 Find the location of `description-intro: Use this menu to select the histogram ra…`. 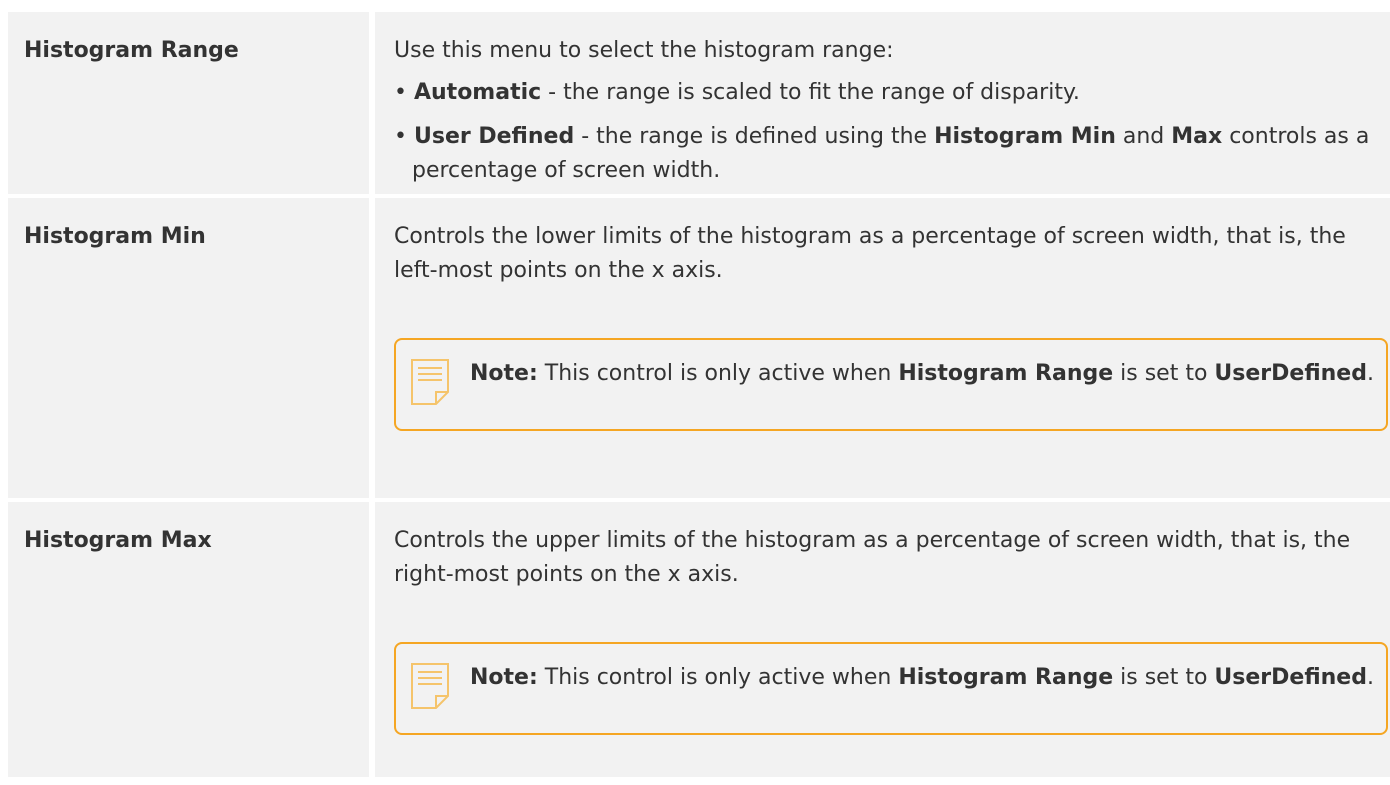

description-intro: Use this menu to select the histogram ra… is located at coordinates (644, 50).